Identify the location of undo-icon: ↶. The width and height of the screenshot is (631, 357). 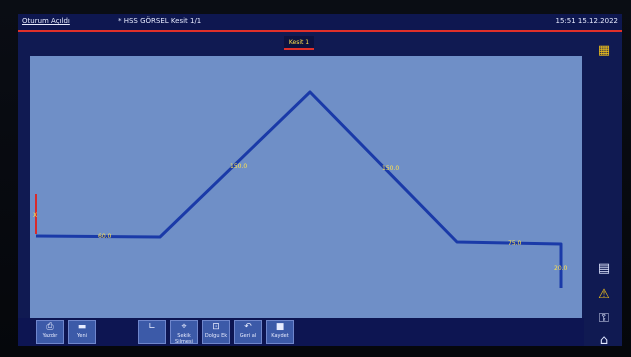
(248, 327).